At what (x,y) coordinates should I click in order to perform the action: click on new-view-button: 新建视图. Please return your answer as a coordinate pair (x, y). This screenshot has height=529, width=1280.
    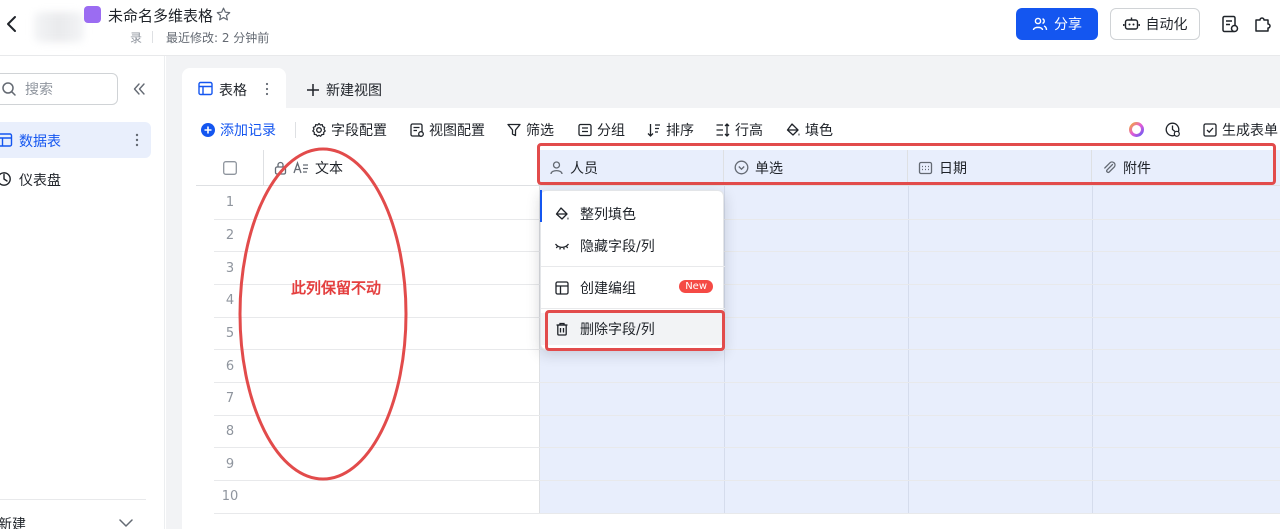
    Looking at the image, I should click on (344, 90).